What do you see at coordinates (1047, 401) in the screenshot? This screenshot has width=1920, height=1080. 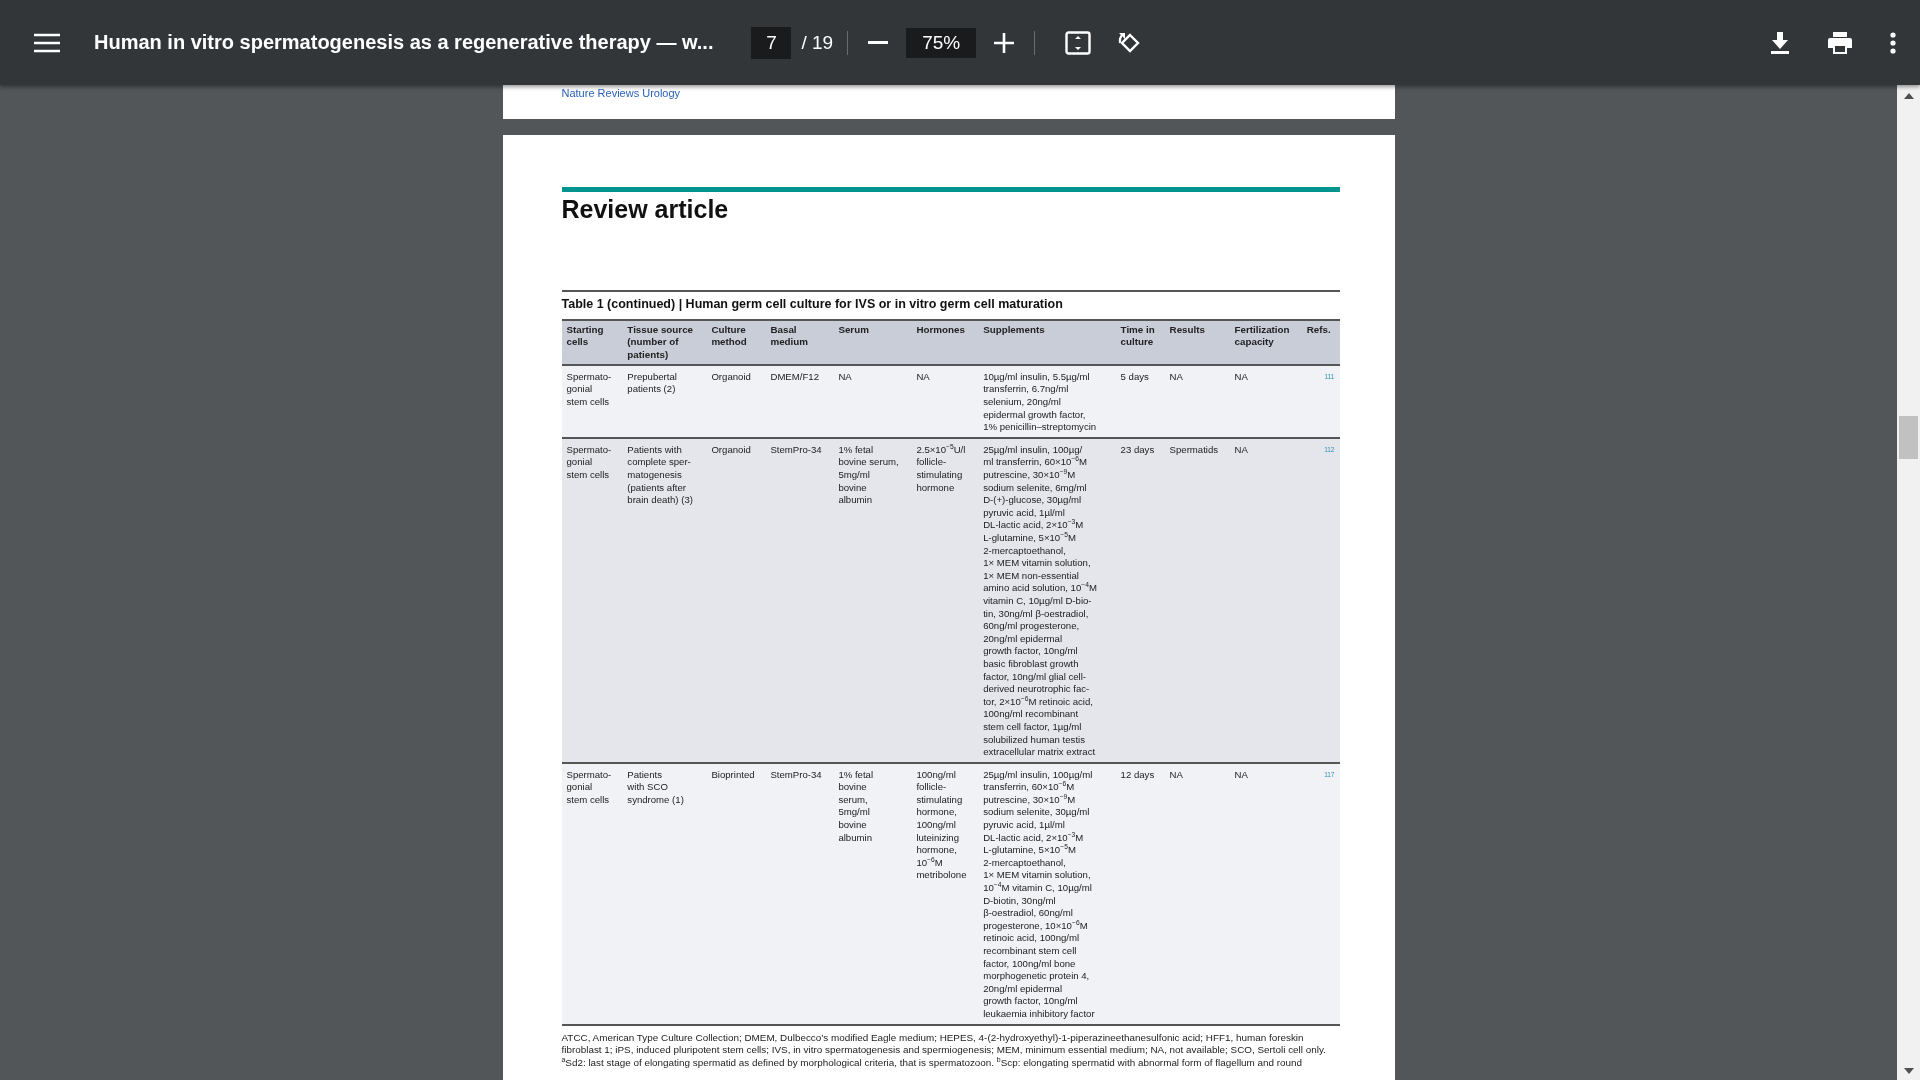 I see `table-cell: 10µg/ml insulin, 5.5µg/ml transferrin, 6.7ng/ml selenium, 20ng/ml epidermal growth factor, 1% penicillin–streptomycin` at bounding box center [1047, 401].